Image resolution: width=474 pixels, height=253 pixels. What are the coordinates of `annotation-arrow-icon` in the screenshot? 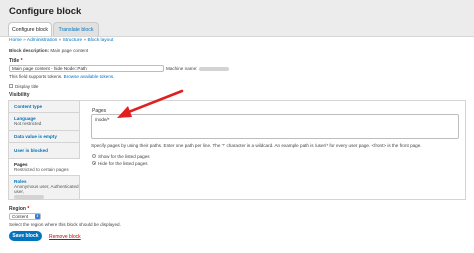 It's located at (150, 103).